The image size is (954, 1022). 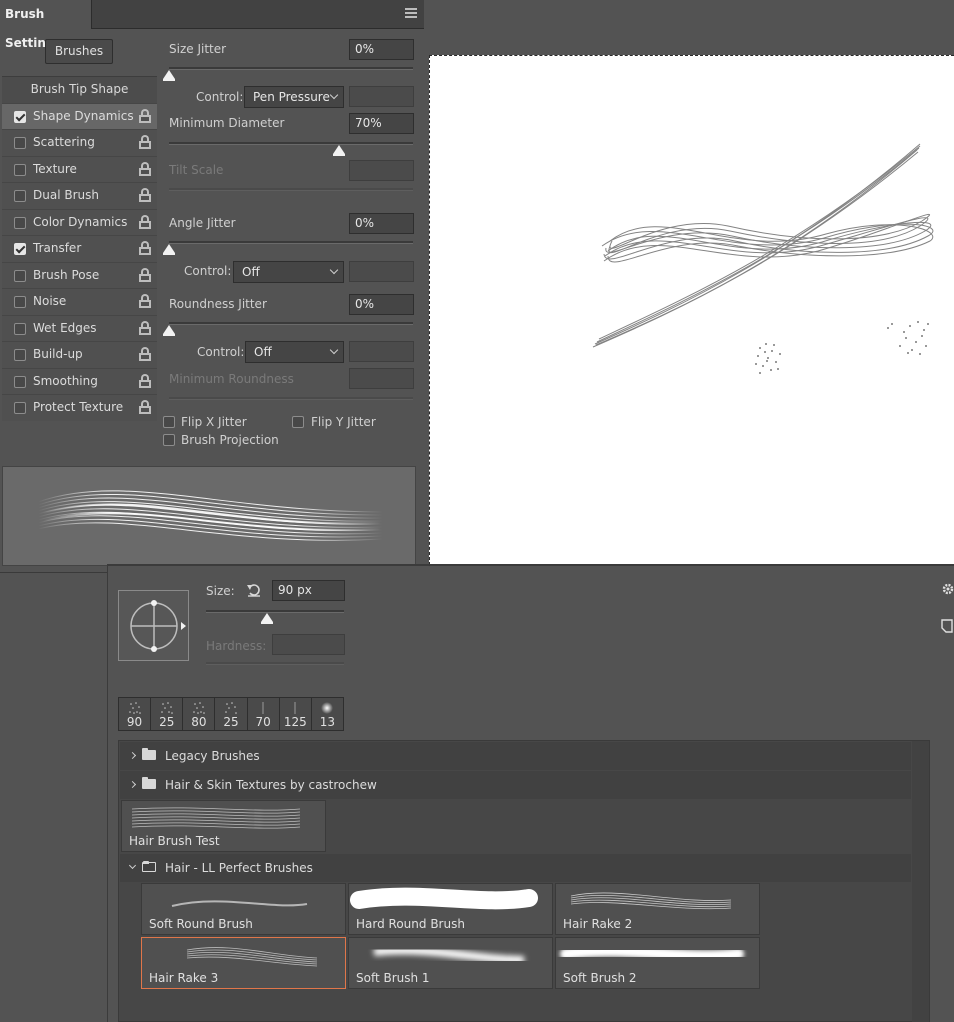 I want to click on recent-brush: 80, so click(x=199, y=714).